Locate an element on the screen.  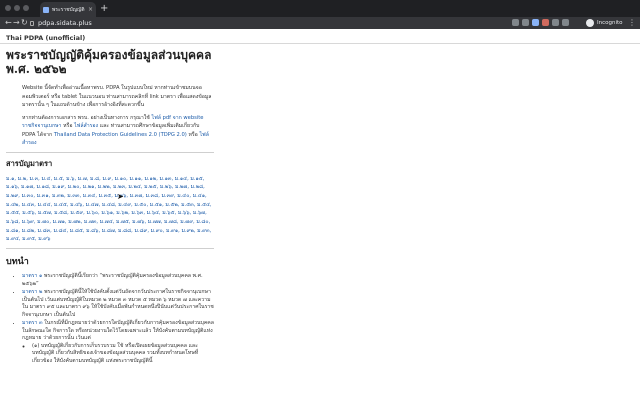
section-index-link: ม.๓๙ is located at coordinates (168, 196).